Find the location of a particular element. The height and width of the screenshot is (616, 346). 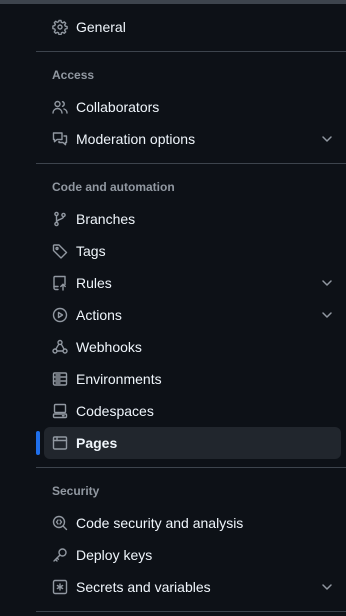

sidebar-item-environments: Environments is located at coordinates (192, 379).